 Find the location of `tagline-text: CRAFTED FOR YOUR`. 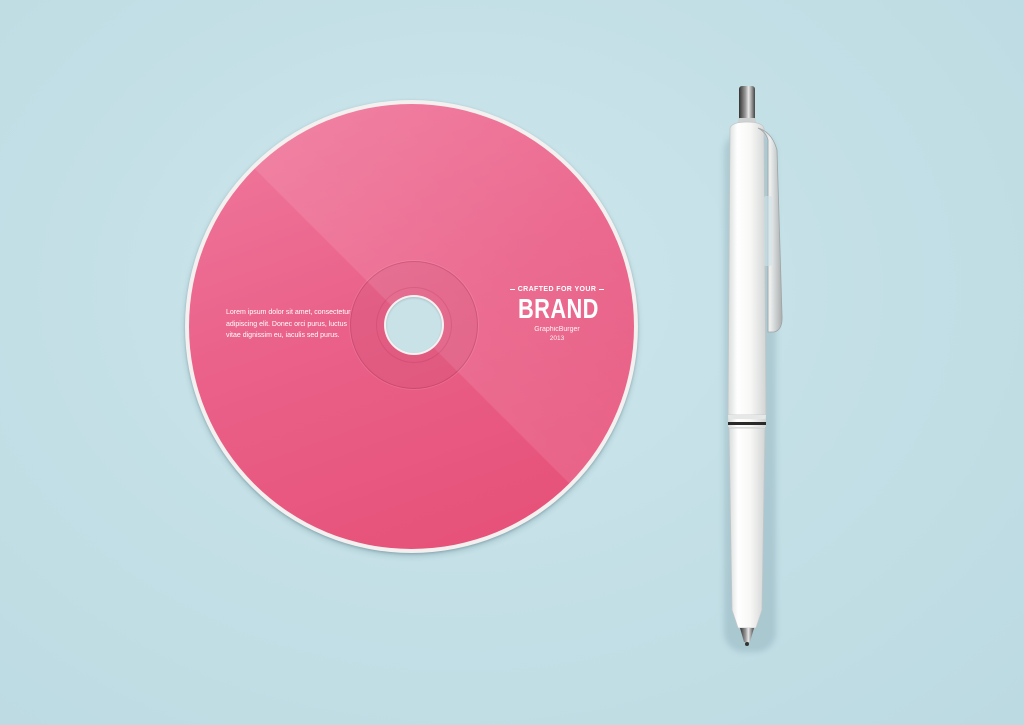

tagline-text: CRAFTED FOR YOUR is located at coordinates (557, 289).